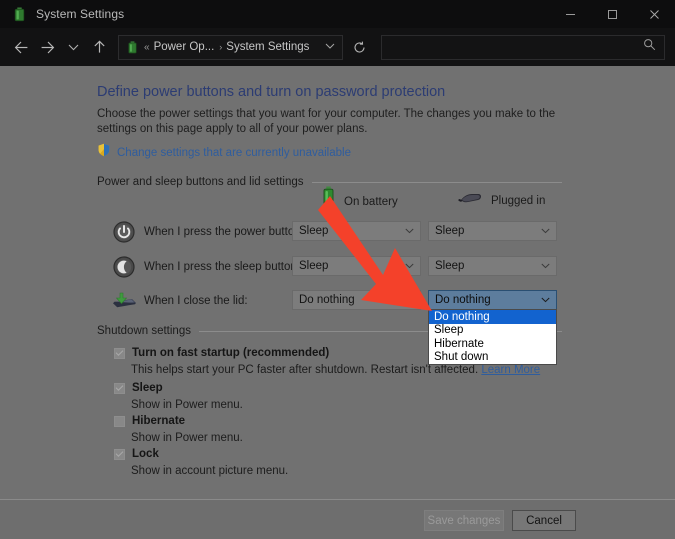  Describe the element at coordinates (210, 471) in the screenshot. I see `lock-description: Show in account picture menu.` at that location.